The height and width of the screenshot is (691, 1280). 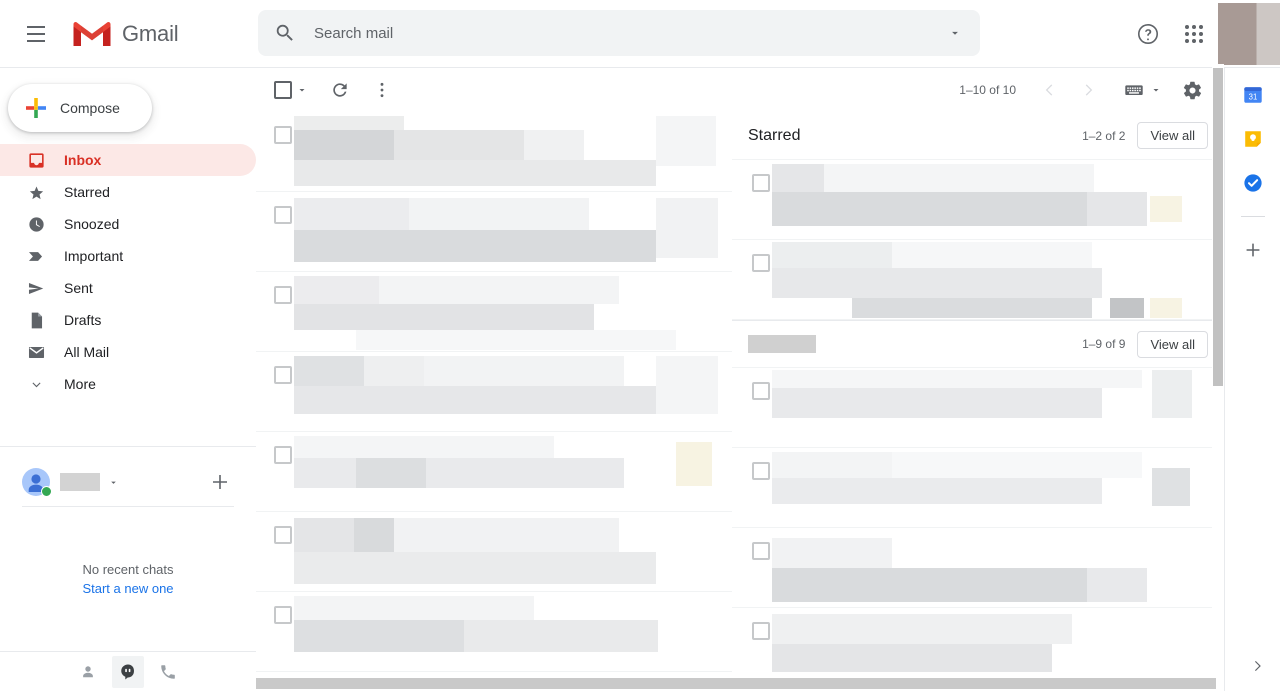 What do you see at coordinates (987, 90) in the screenshot?
I see `pagination-count: 1–10 of 10` at bounding box center [987, 90].